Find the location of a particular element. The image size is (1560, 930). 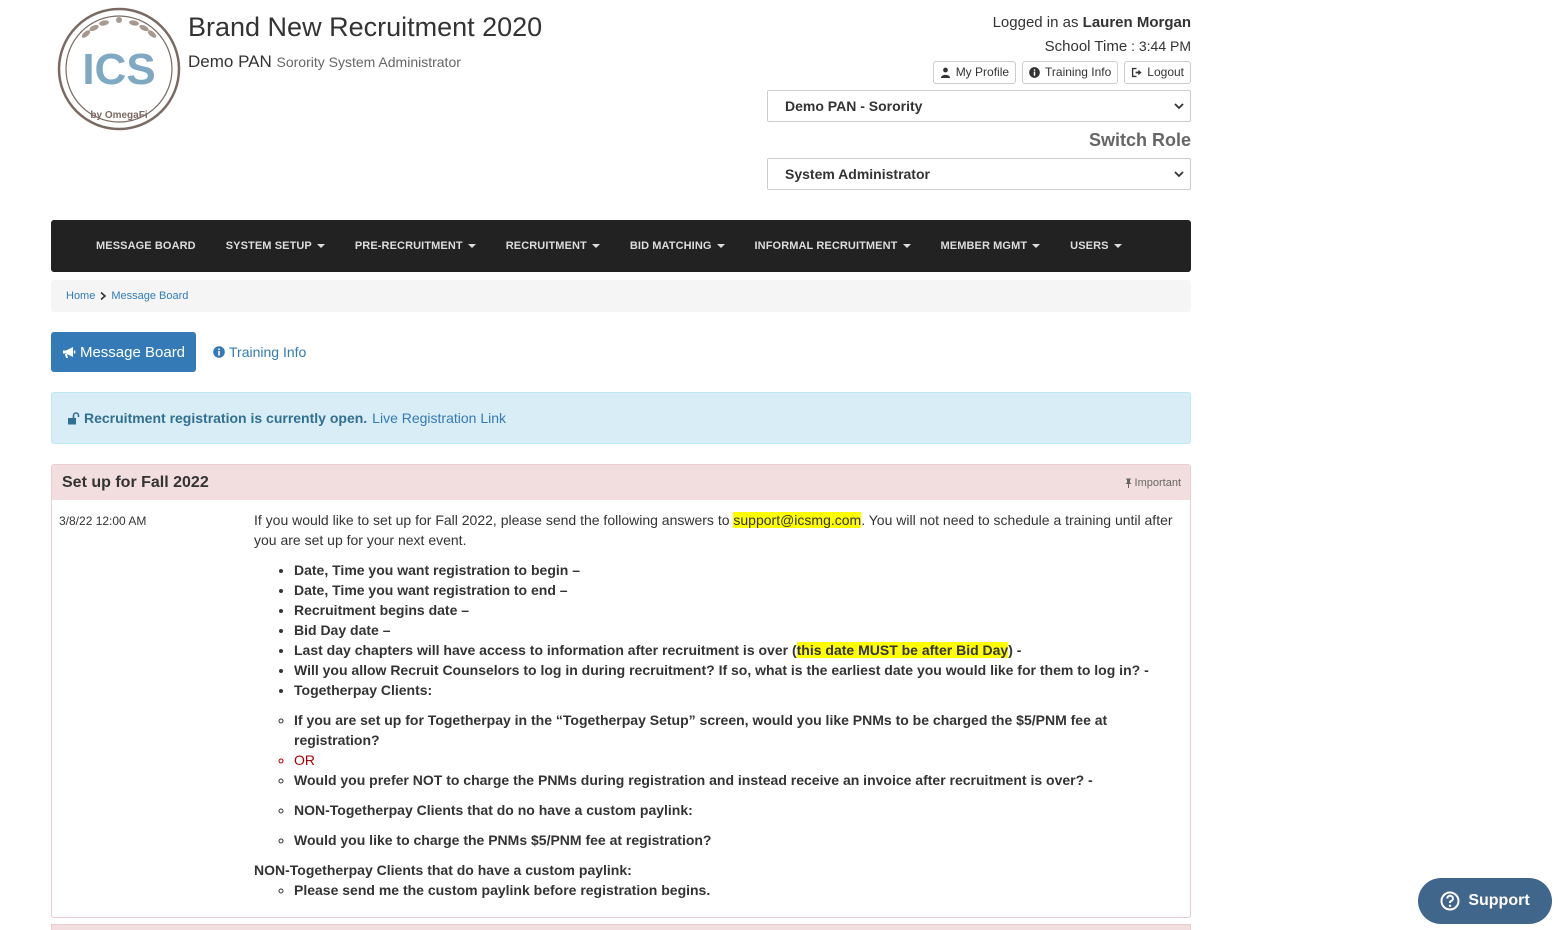

svg-text: ICS is located at coordinates (118, 69).